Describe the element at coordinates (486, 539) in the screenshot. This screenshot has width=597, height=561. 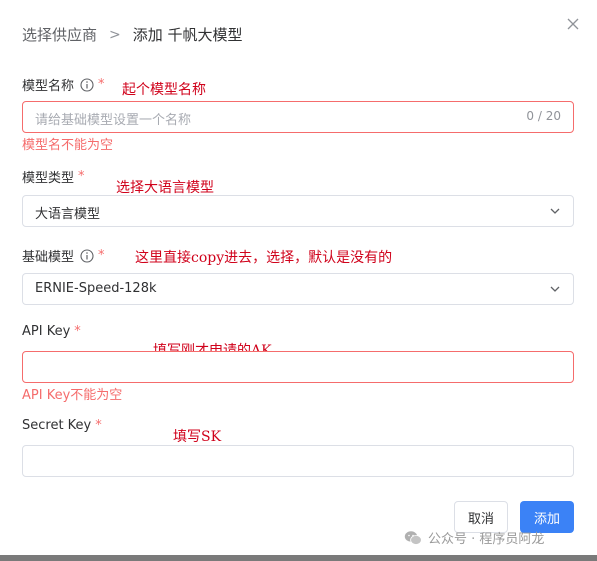
I see `watermark-text: 公众号 · 程序员阿龙` at that location.